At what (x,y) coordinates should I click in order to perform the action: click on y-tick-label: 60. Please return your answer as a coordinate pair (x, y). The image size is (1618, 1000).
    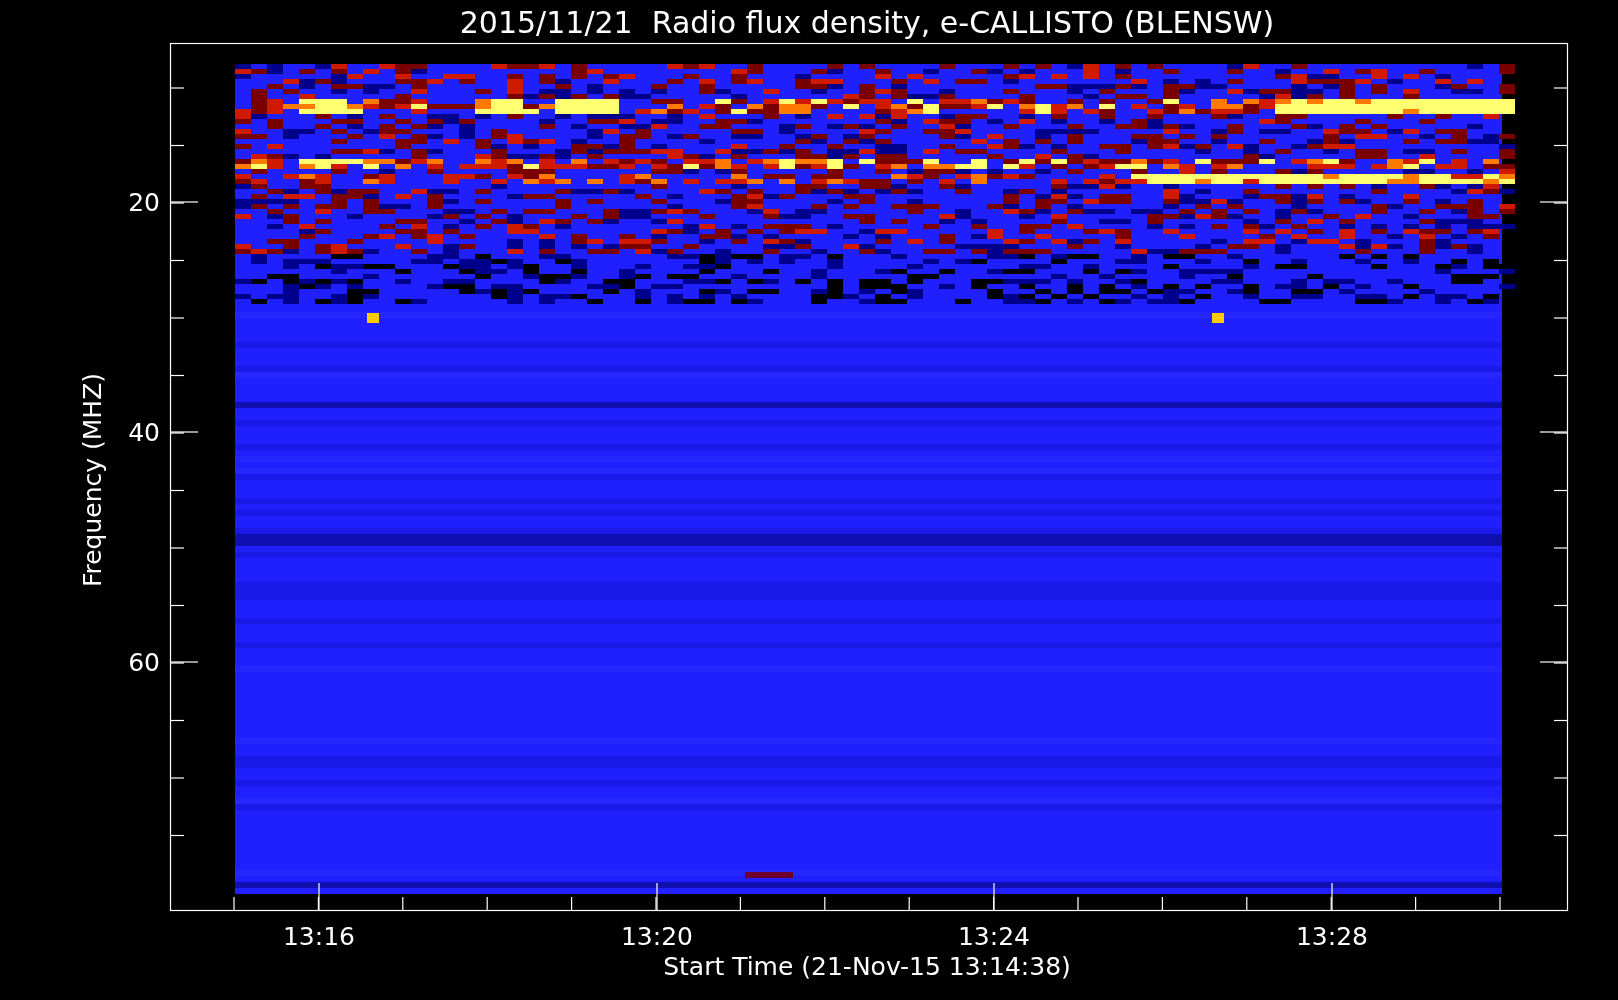
    Looking at the image, I should click on (144, 662).